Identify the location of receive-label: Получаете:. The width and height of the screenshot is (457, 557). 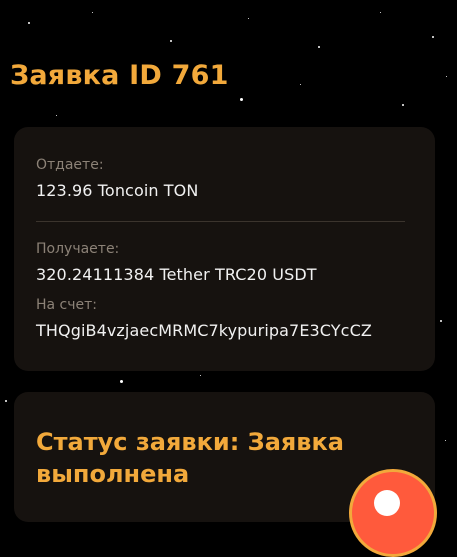
(78, 249).